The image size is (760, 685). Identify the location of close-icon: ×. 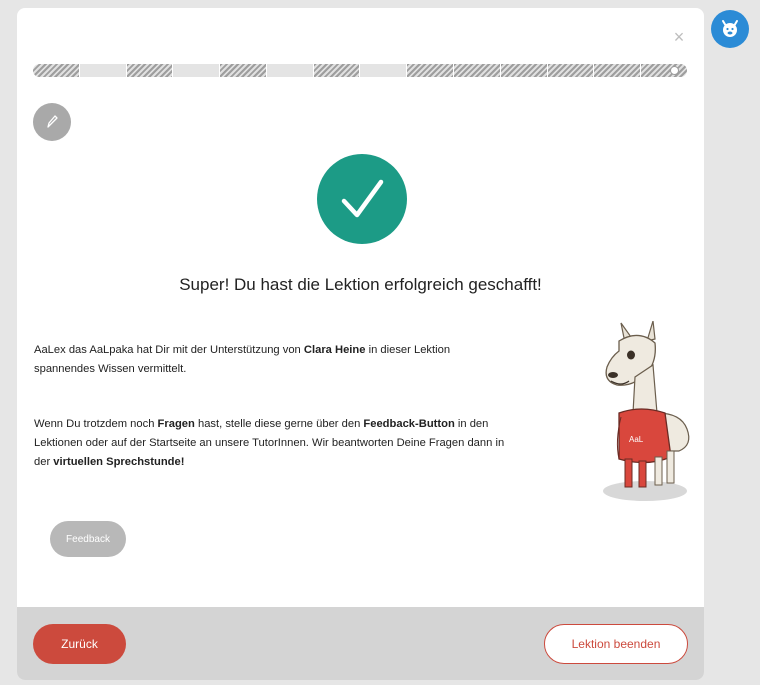
(679, 37).